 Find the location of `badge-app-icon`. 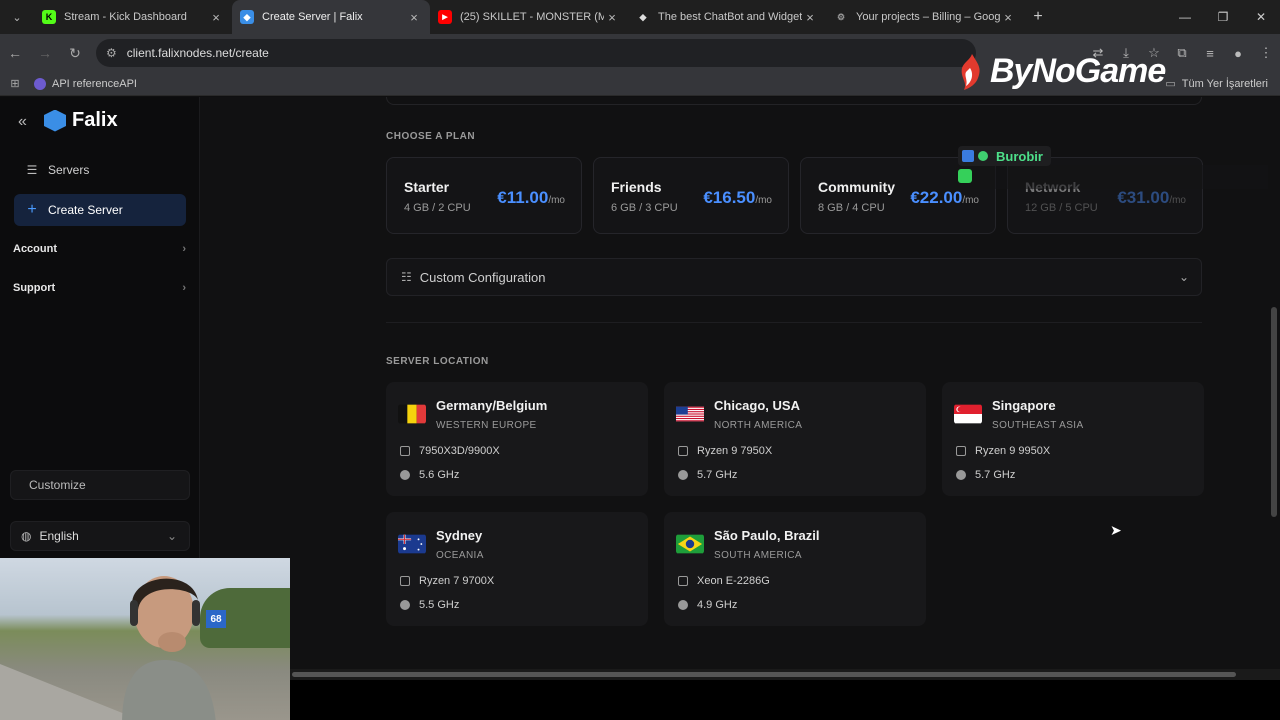

badge-app-icon is located at coordinates (968, 156).